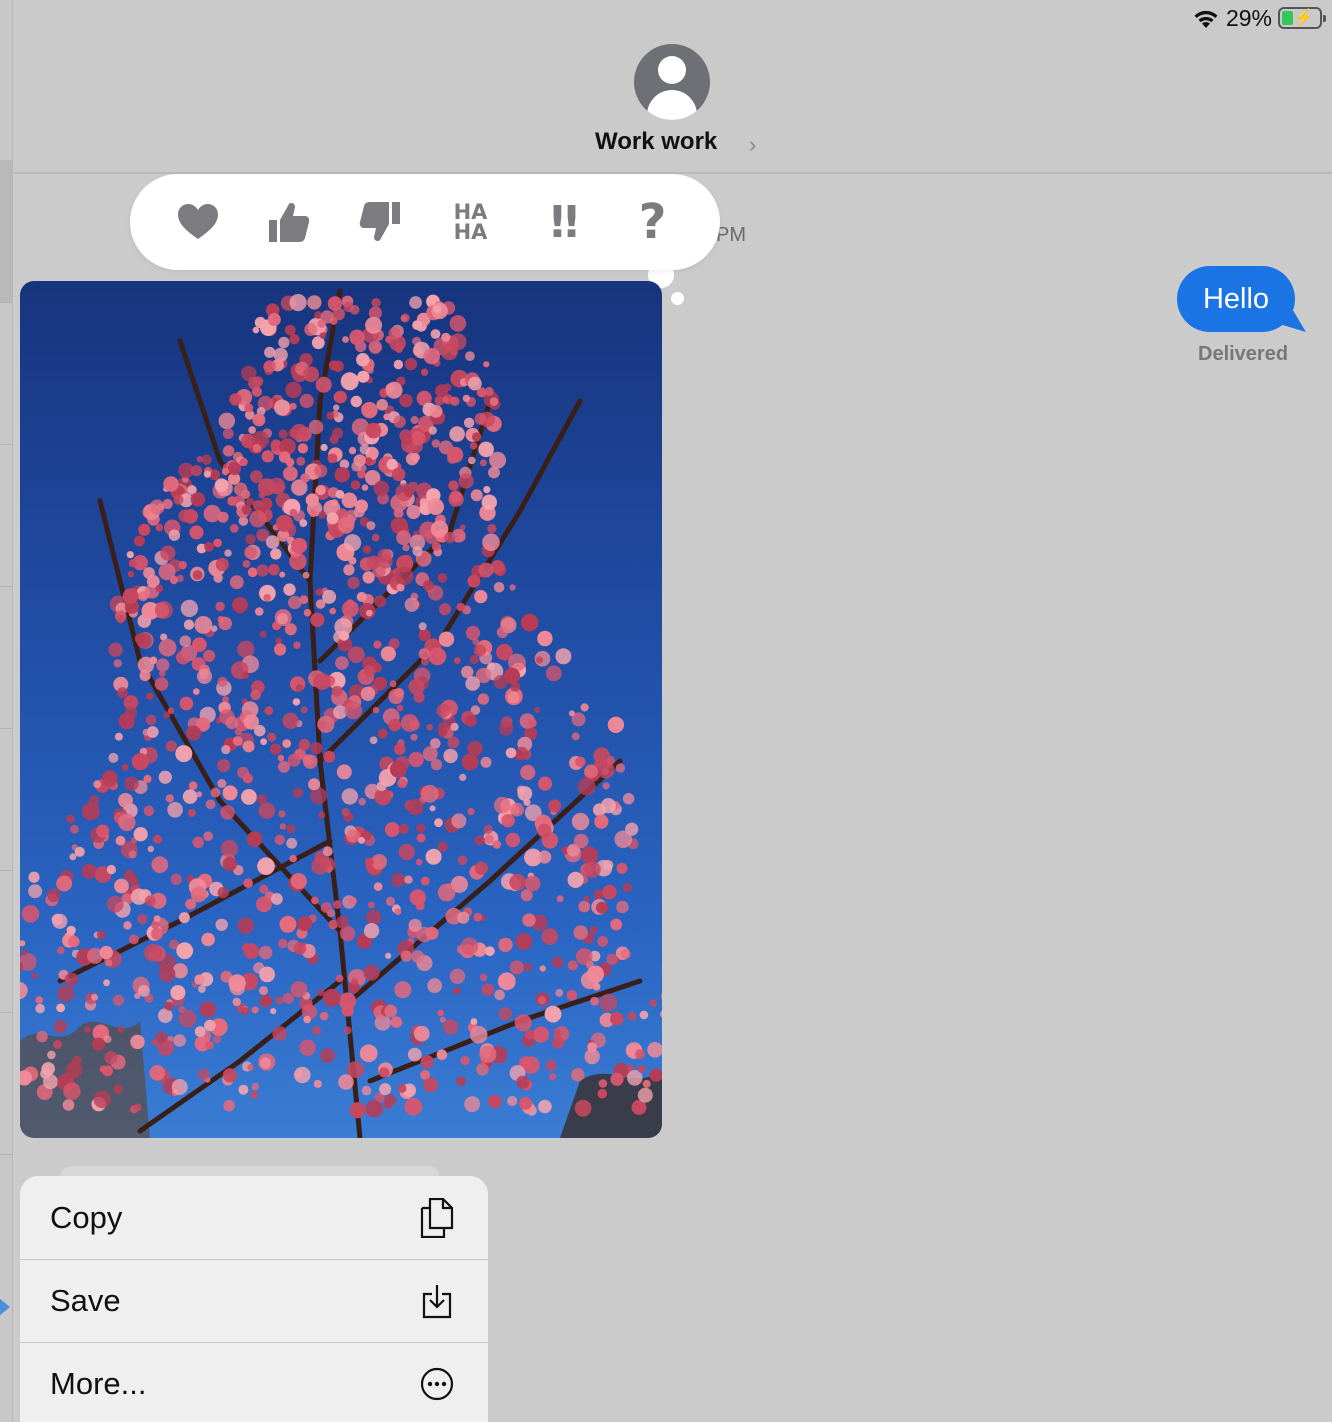 Image resolution: width=1332 pixels, height=1422 pixels. I want to click on menu-item-copy: Copy, so click(254, 1217).